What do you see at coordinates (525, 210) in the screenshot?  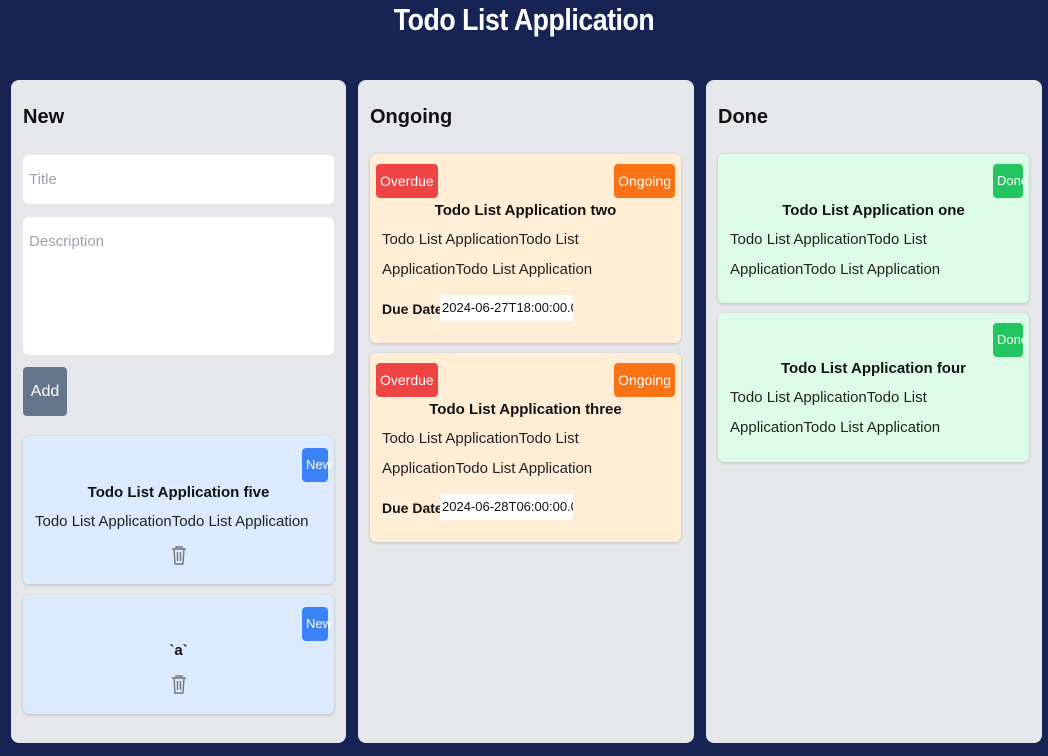 I see `card-title: Todo List Application two` at bounding box center [525, 210].